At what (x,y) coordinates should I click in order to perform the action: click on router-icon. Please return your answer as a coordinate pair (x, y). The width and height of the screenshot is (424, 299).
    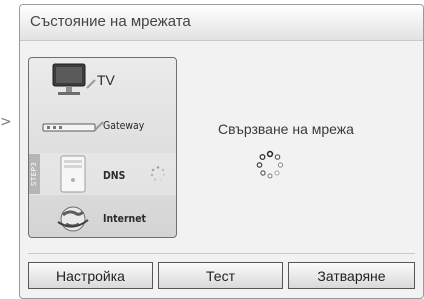
    Looking at the image, I should click on (73, 126).